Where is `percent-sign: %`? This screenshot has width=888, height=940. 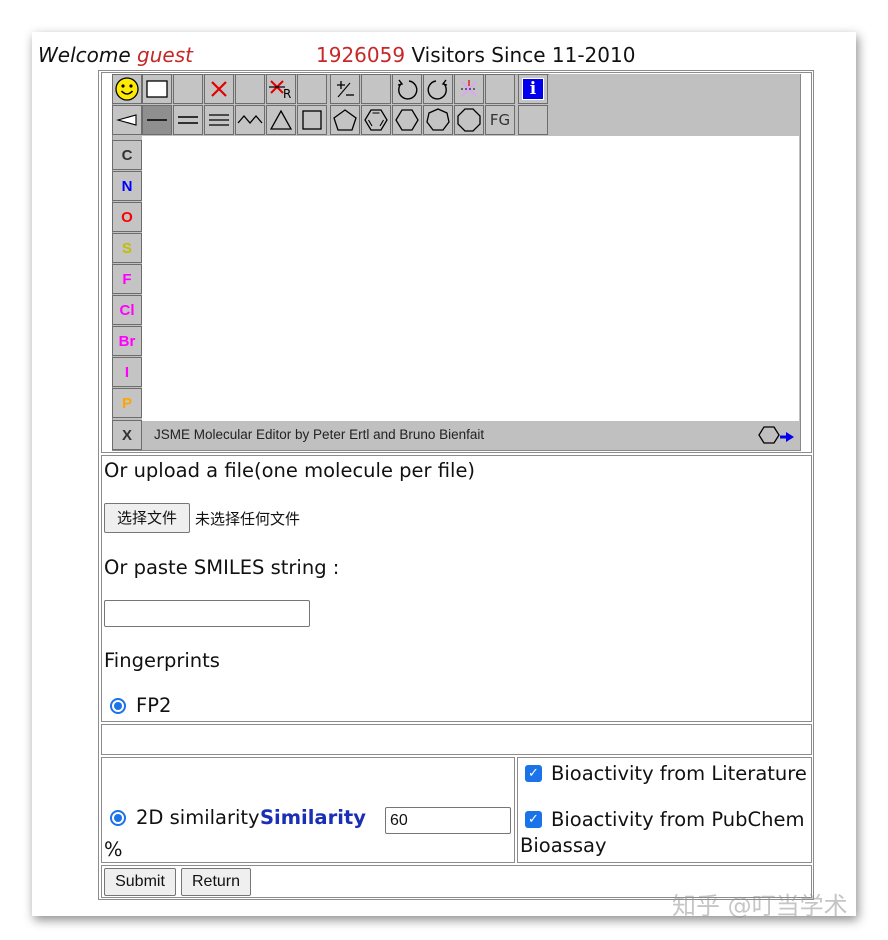 percent-sign: % is located at coordinates (113, 849).